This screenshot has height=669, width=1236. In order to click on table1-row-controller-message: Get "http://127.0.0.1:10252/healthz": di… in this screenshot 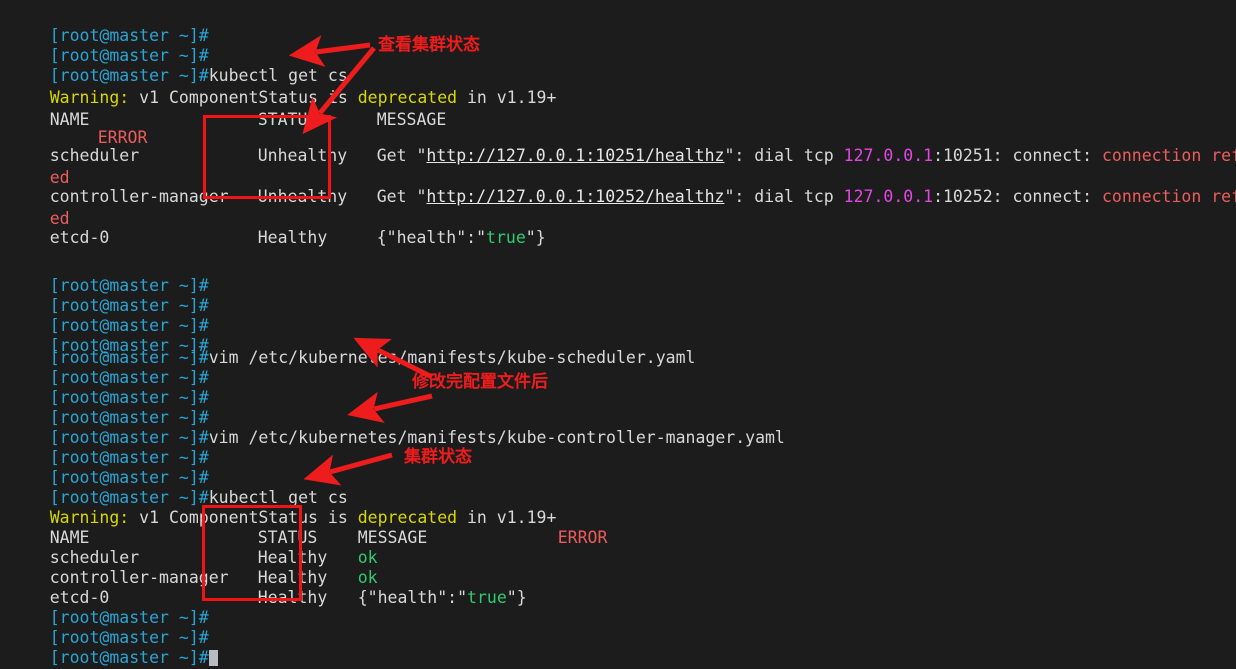, I will do `click(786, 186)`.